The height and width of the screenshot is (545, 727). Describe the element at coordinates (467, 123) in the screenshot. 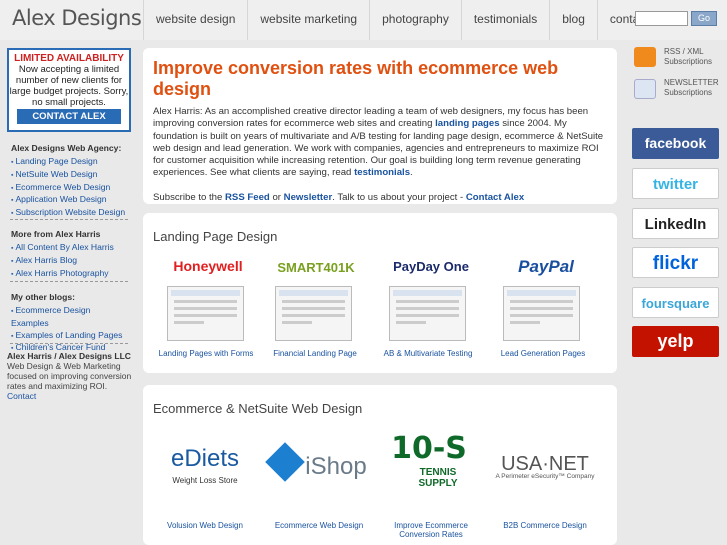

I see `landing-pages-link: landing pages` at that location.